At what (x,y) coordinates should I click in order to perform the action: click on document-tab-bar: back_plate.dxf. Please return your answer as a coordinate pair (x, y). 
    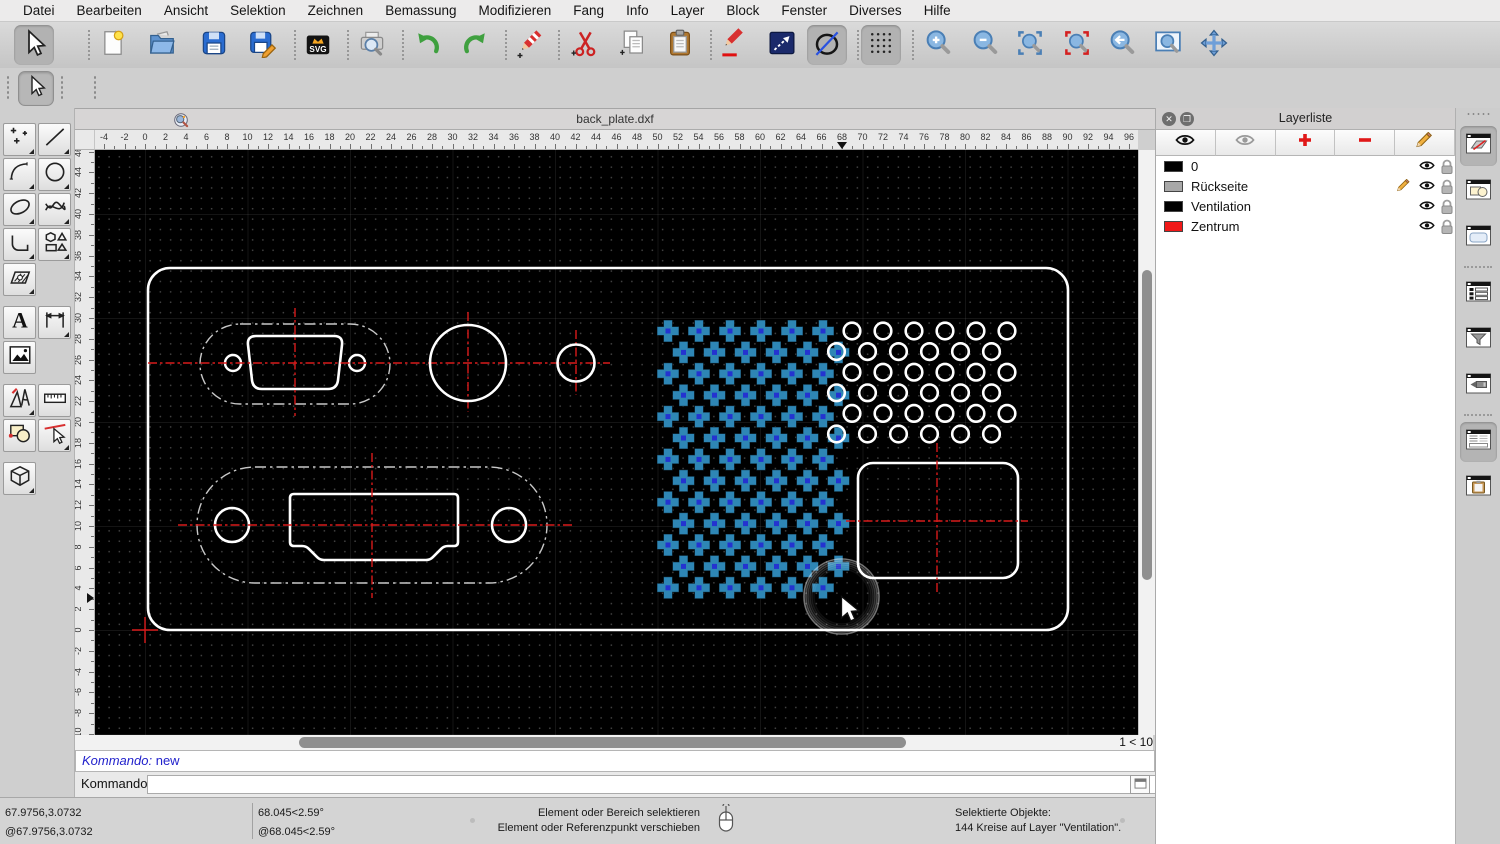
    Looking at the image, I should click on (615, 119).